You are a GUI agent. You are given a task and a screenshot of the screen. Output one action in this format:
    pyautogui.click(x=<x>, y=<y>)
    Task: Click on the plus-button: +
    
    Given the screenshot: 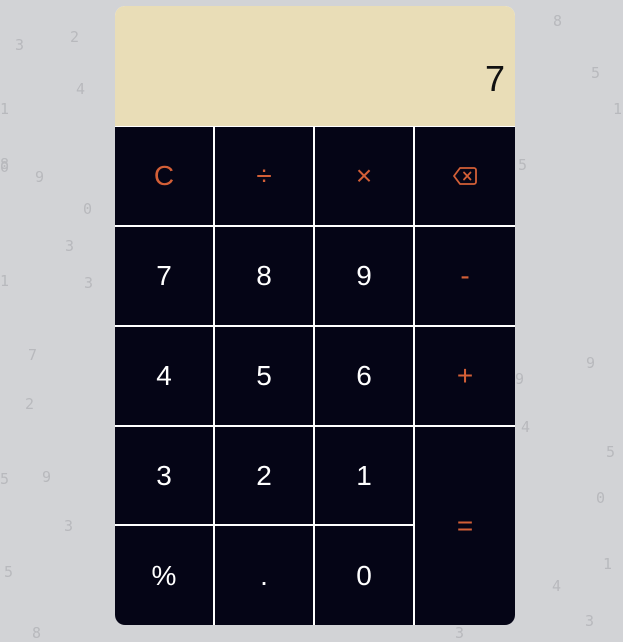 What is the action you would take?
    pyautogui.click(x=465, y=376)
    